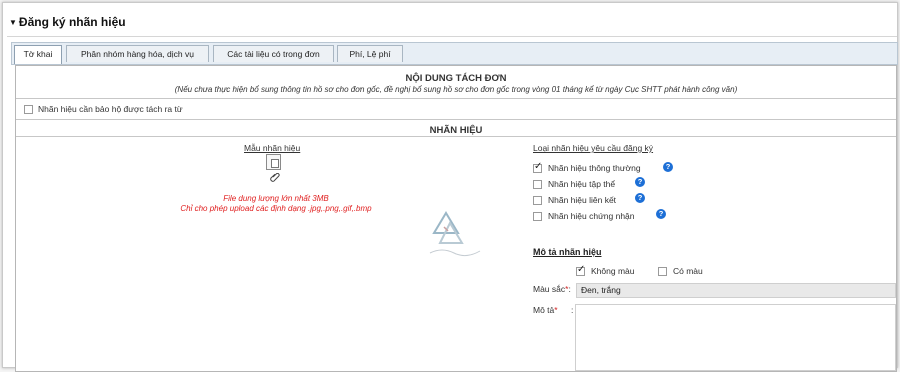 This screenshot has width=900, height=372. What do you see at coordinates (591, 216) in the screenshot?
I see `chung-nhan-label: Nhãn hiệu chứng nhận` at bounding box center [591, 216].